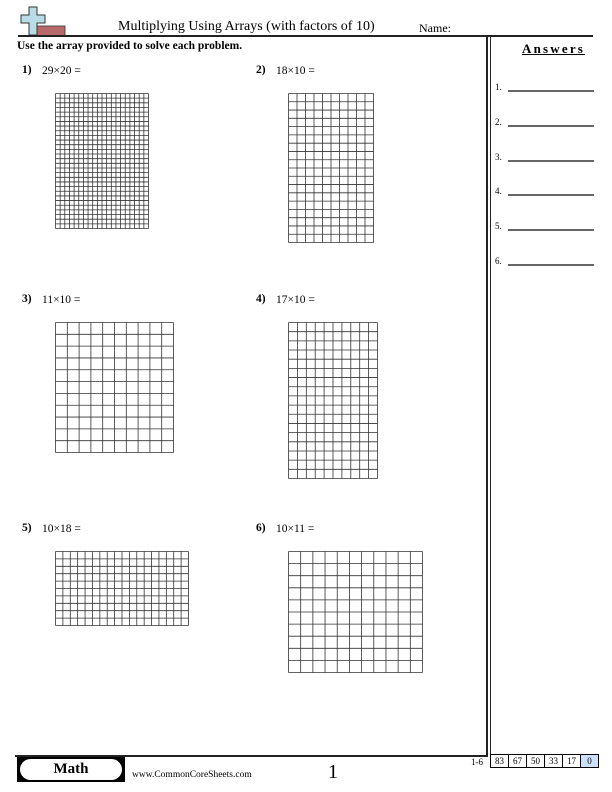  I want to click on answer-3-line, so click(551, 161).